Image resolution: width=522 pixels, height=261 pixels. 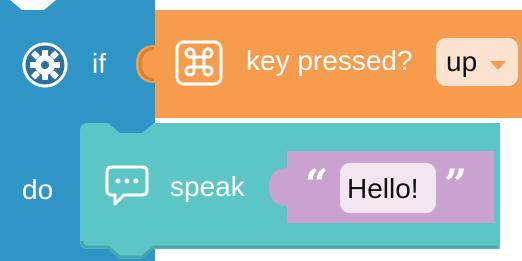 I want to click on close-quote: ”, so click(x=456, y=184).